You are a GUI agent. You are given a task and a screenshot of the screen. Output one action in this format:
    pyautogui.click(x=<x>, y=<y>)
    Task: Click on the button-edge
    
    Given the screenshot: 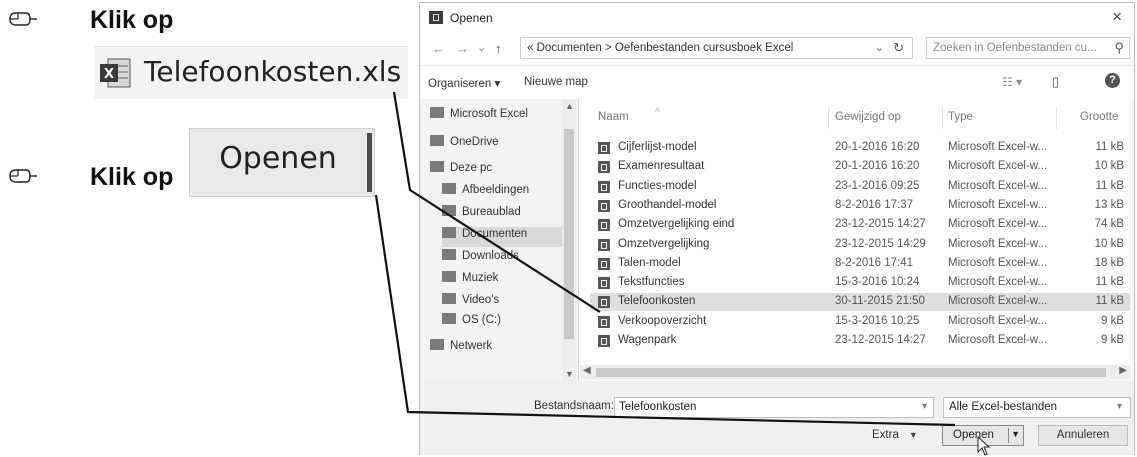 What is the action you would take?
    pyautogui.click(x=369, y=162)
    